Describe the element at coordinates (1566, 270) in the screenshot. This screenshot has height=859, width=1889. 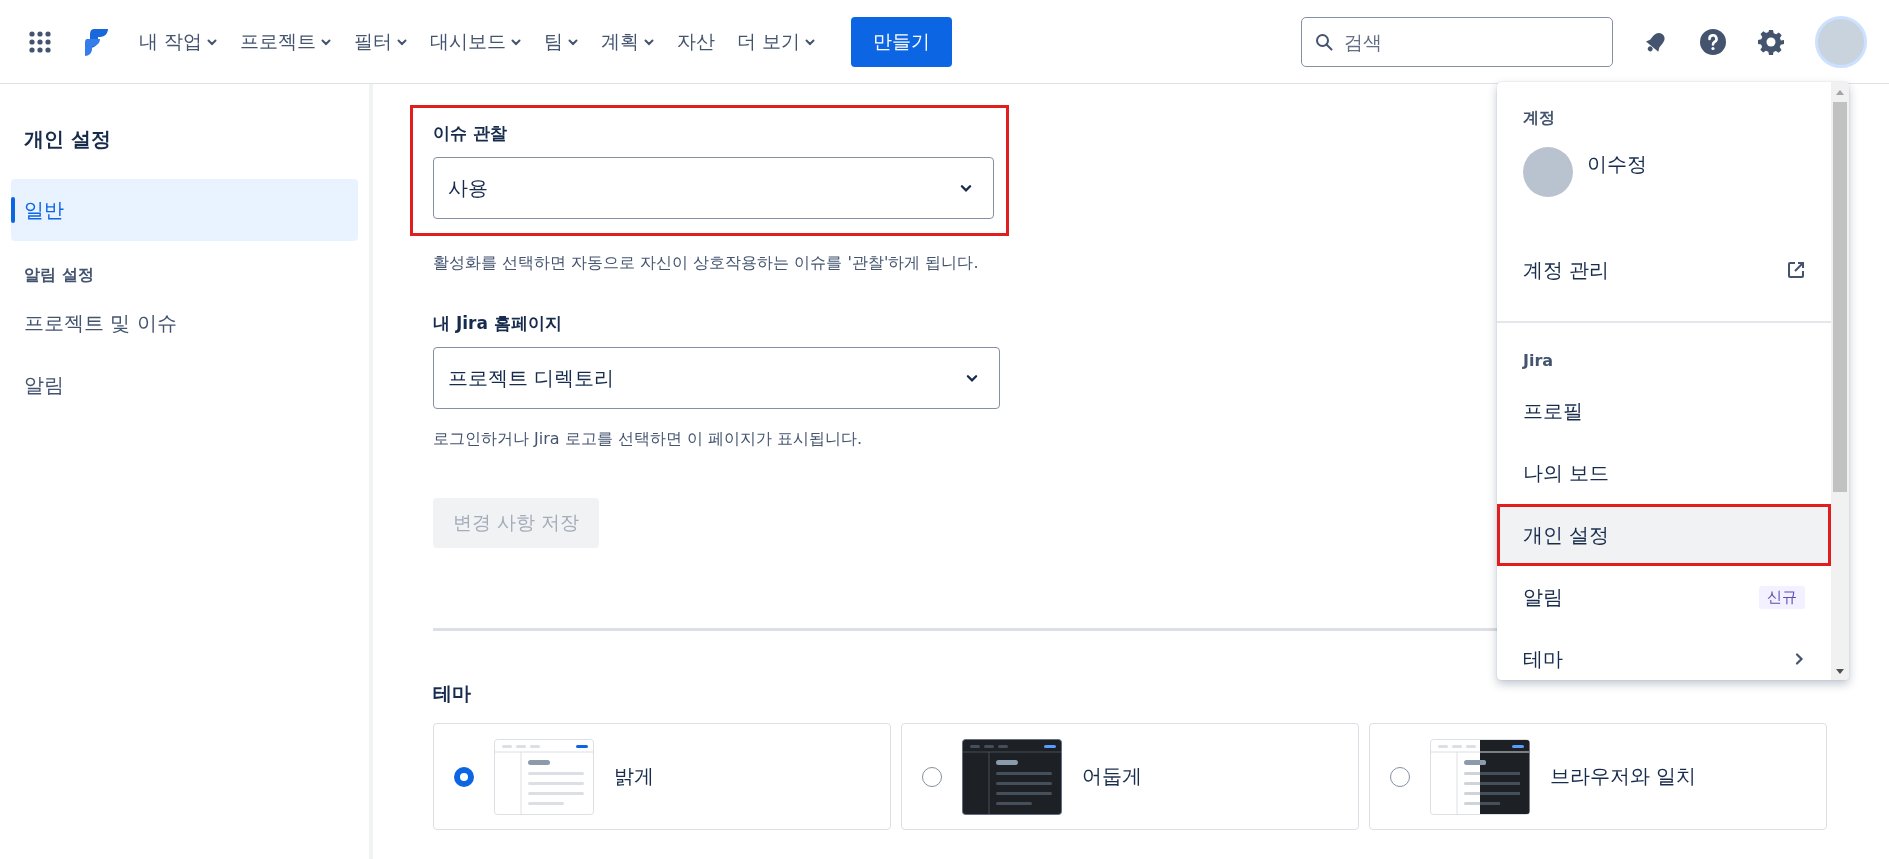
I see `menu-item-label: 계정 관리` at that location.